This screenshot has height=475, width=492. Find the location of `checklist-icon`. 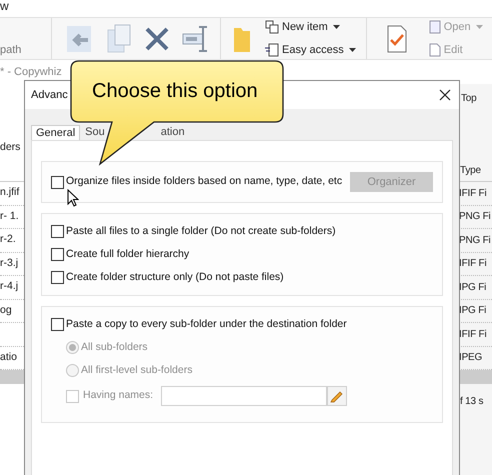

checklist-icon is located at coordinates (396, 38).